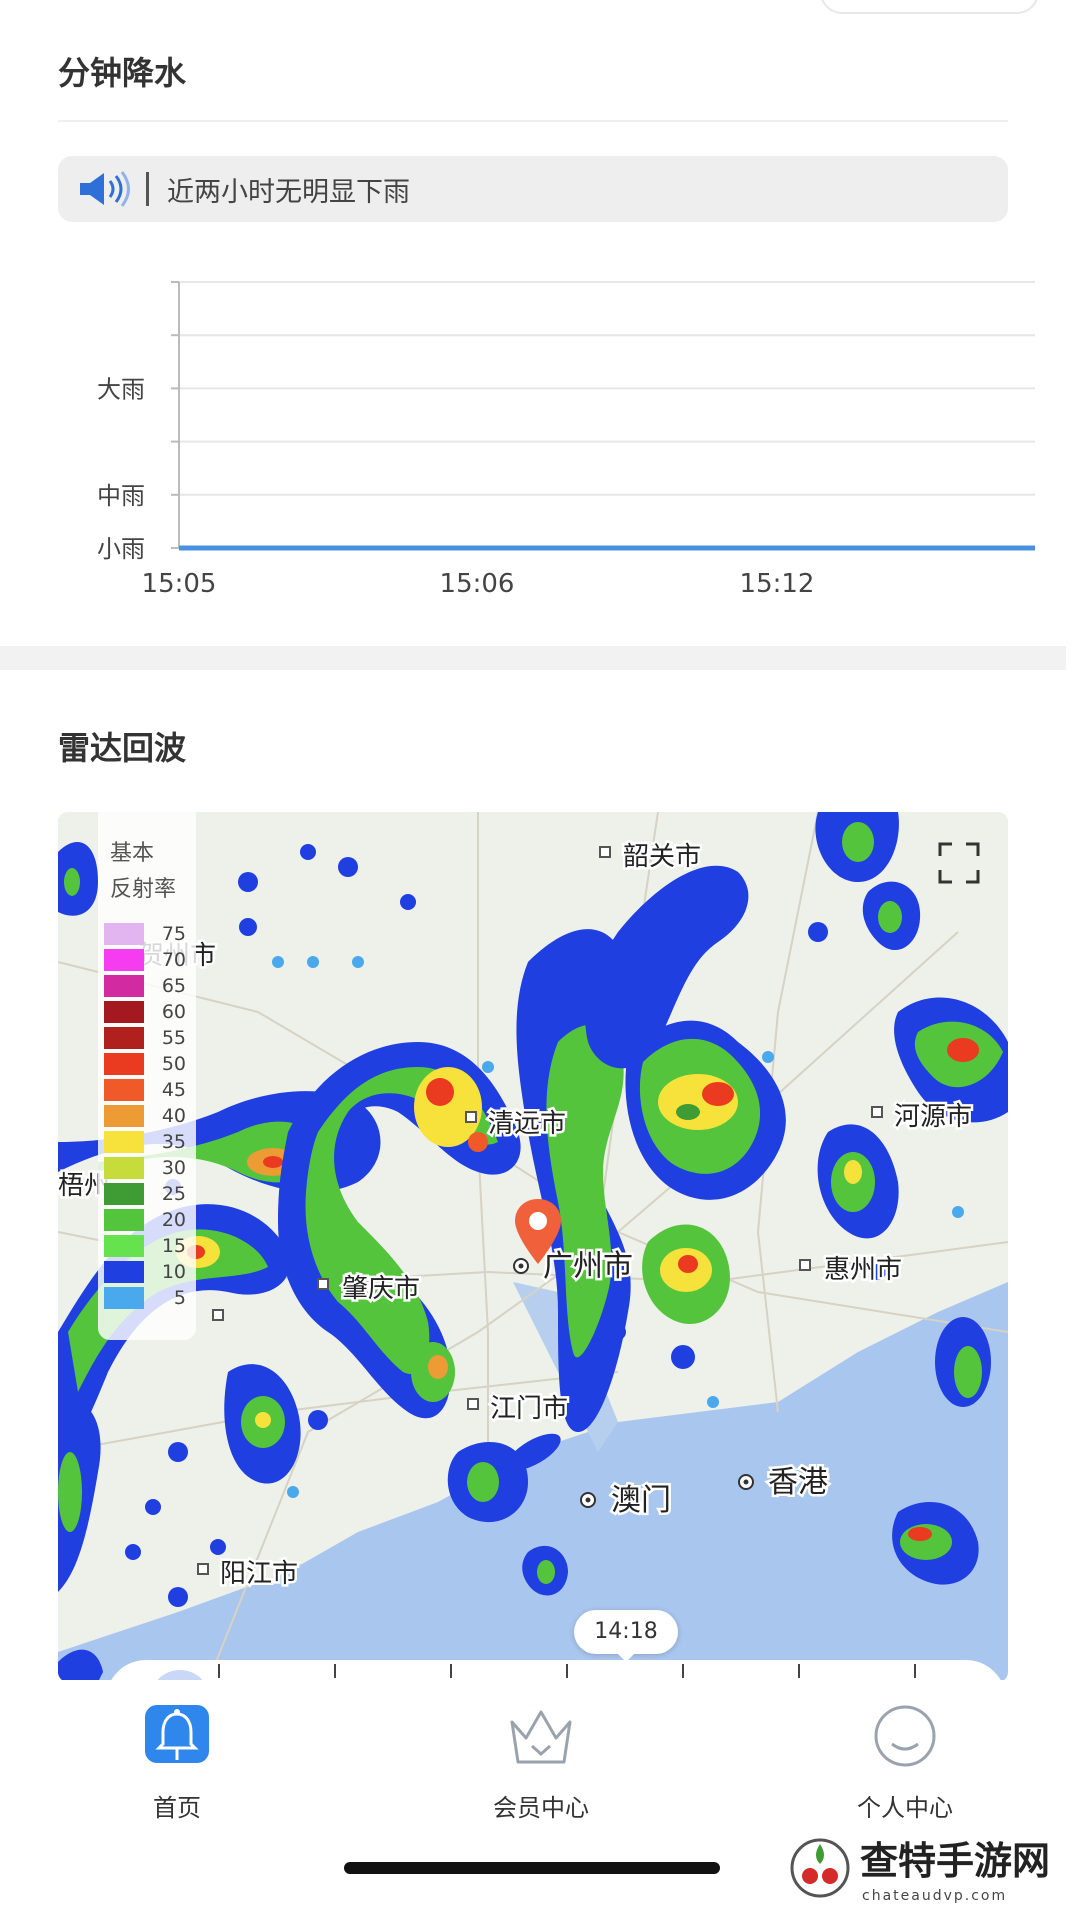 The width and height of the screenshot is (1080, 1920). What do you see at coordinates (538, 1231) in the screenshot?
I see `location-pin-icon` at bounding box center [538, 1231].